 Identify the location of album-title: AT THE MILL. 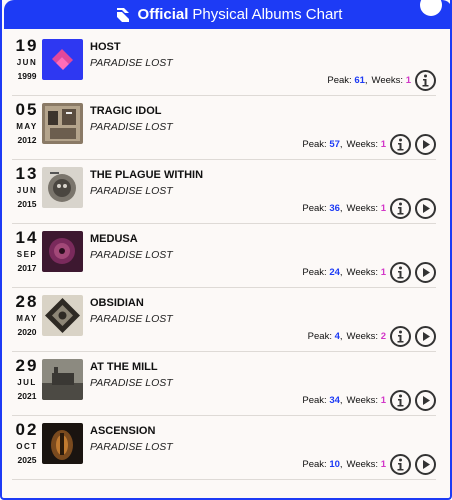
(124, 367).